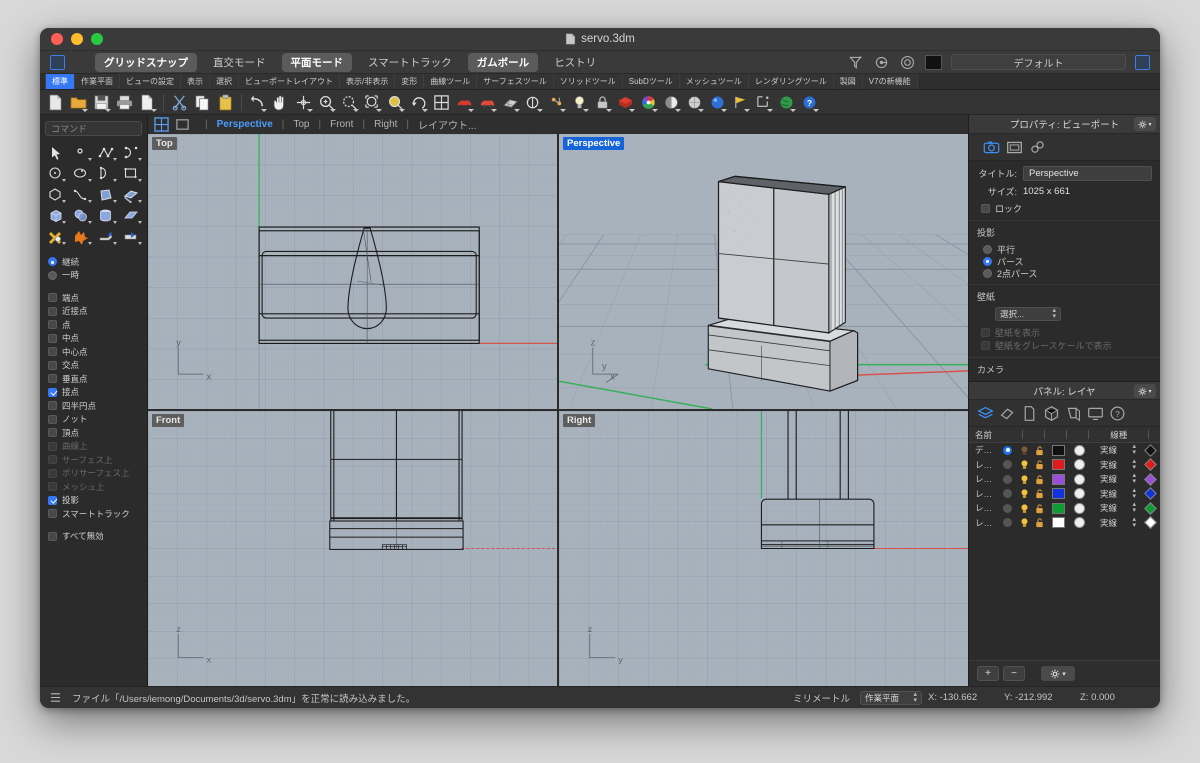 The width and height of the screenshot is (1200, 763). I want to click on box-solid-icon, so click(55, 215).